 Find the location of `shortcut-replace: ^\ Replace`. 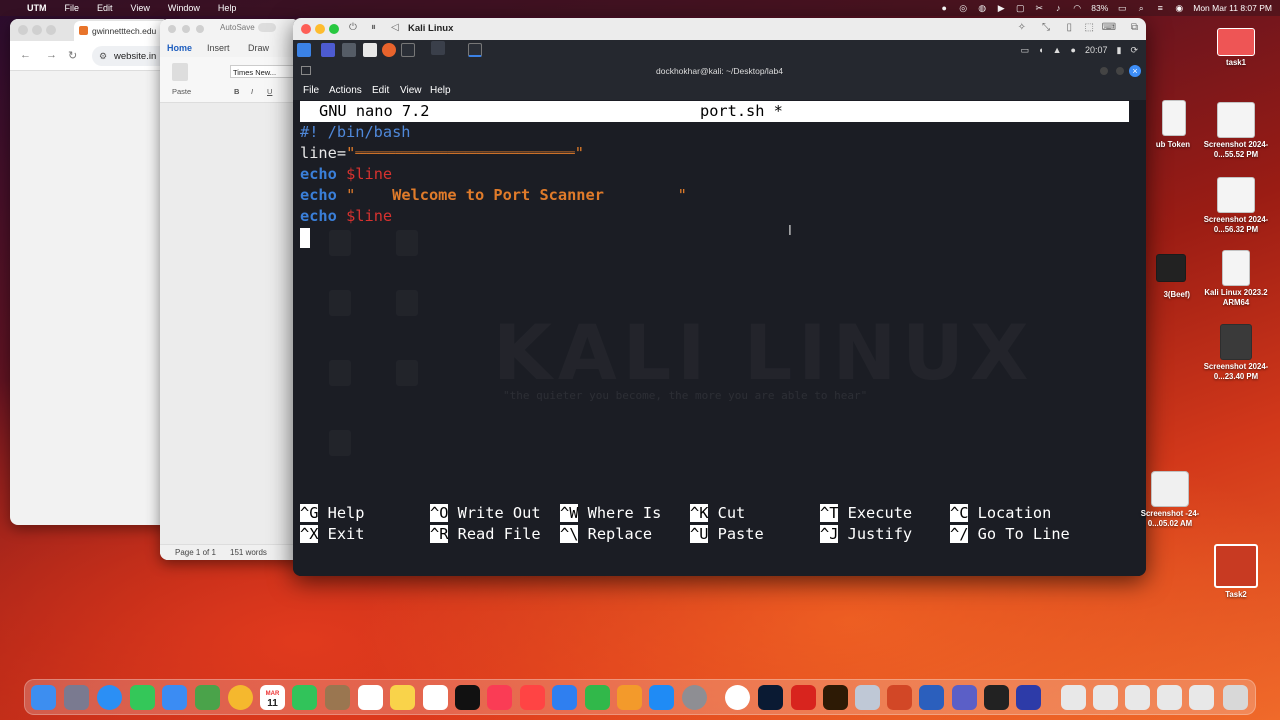

shortcut-replace: ^\ Replace is located at coordinates (606, 534).